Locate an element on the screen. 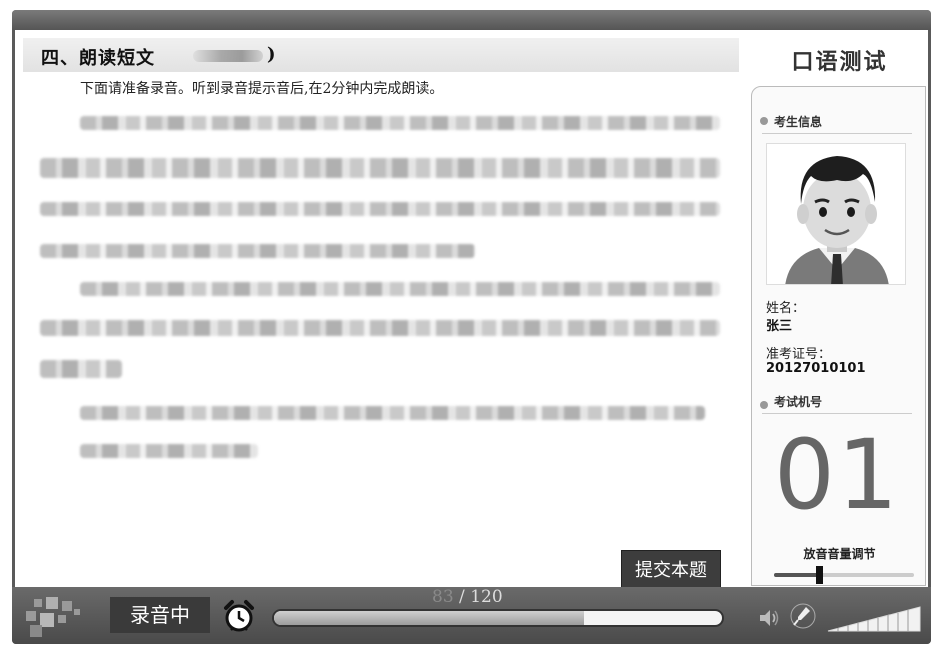  candidate-avatar is located at coordinates (836, 214).